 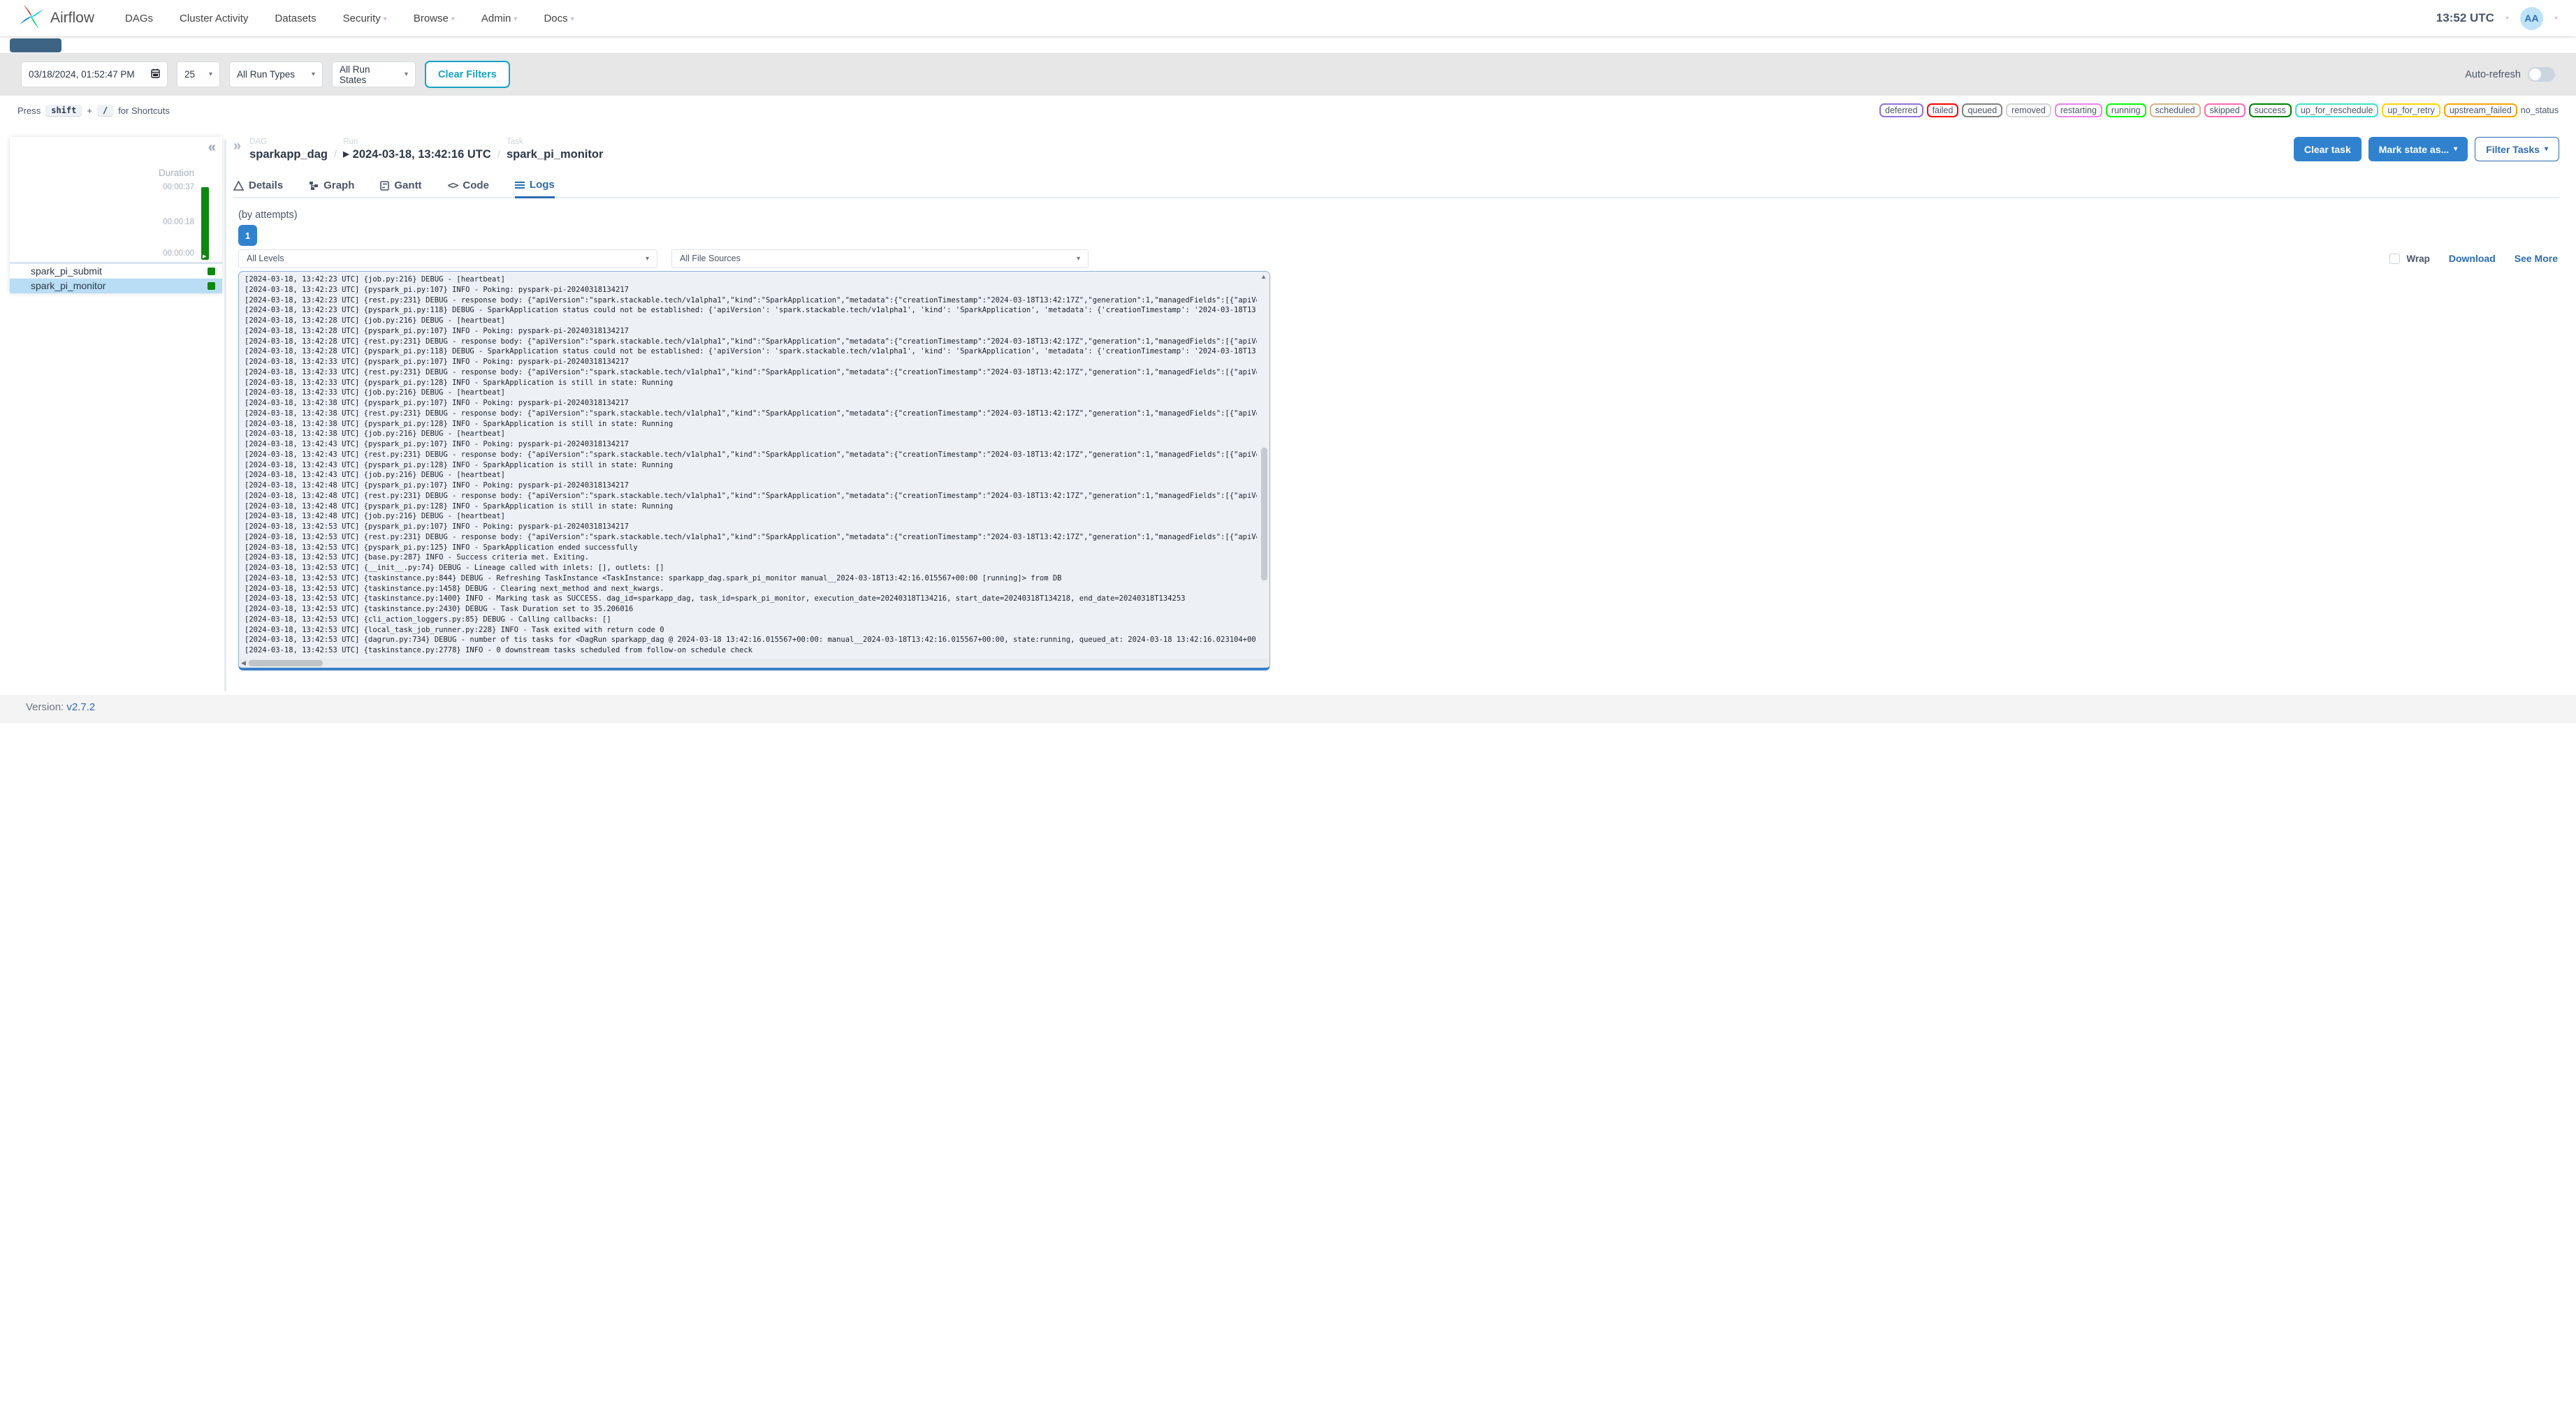 What do you see at coordinates (205, 223) in the screenshot?
I see `duration-bar: ▶` at bounding box center [205, 223].